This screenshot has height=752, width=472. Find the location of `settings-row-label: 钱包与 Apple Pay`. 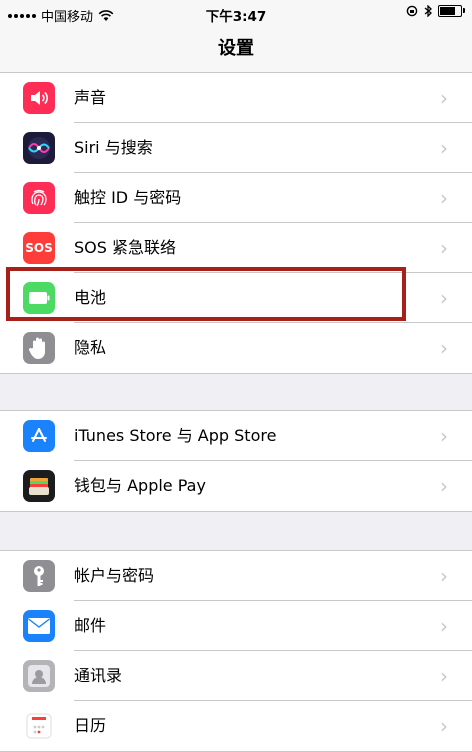

settings-row-label: 钱包与 Apple Pay is located at coordinates (140, 485).